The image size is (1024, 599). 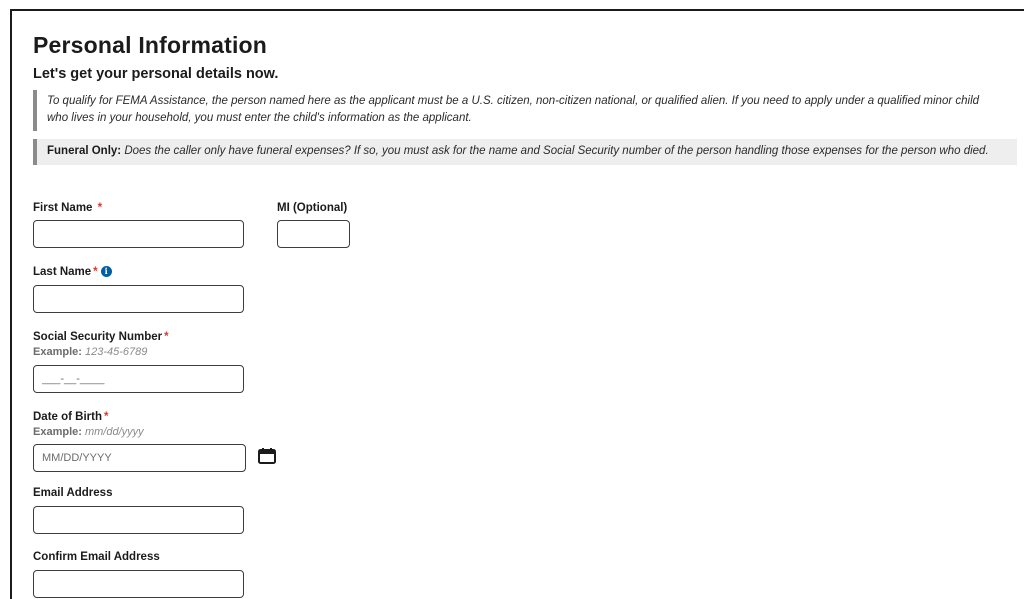 I want to click on middle-initial-group: MI (Optional), so click(x=313, y=224).